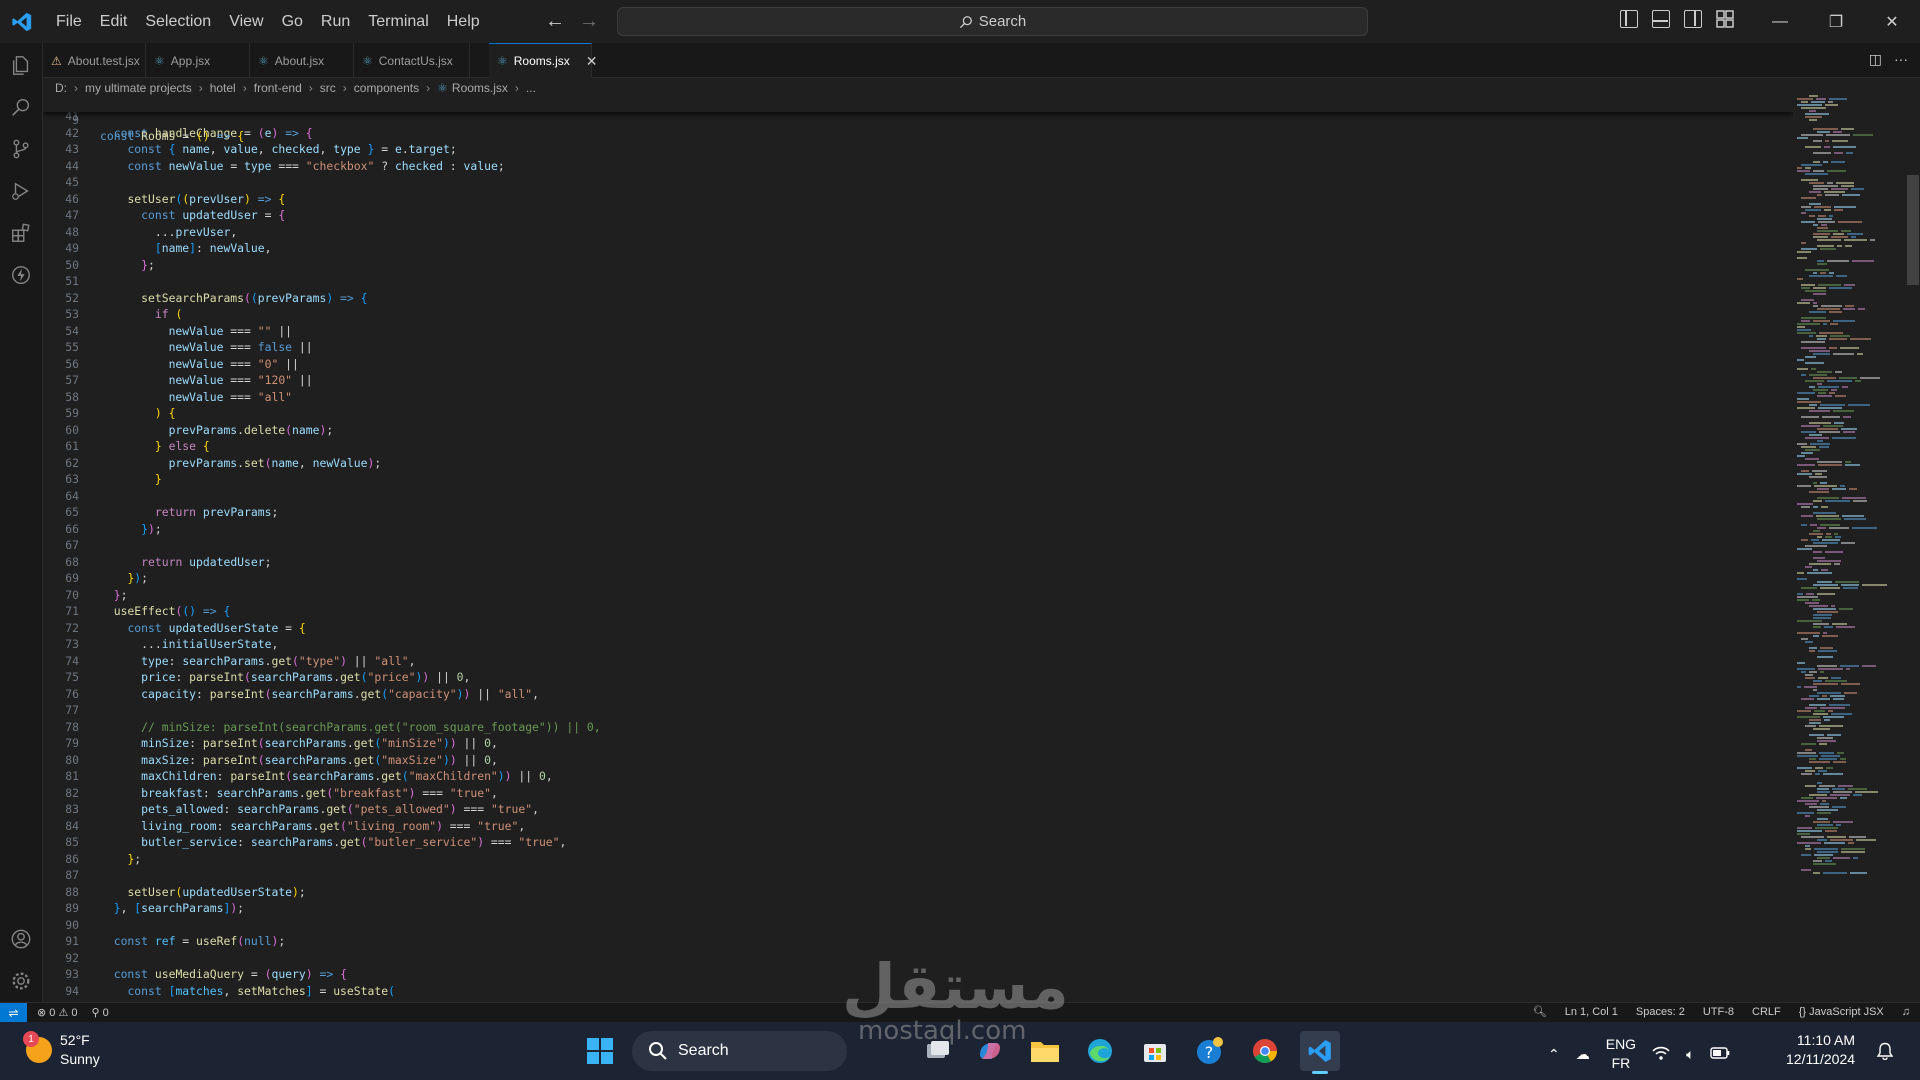 This screenshot has height=1080, width=1920. What do you see at coordinates (1100, 1051) in the screenshot?
I see `edge-browser-icon` at bounding box center [1100, 1051].